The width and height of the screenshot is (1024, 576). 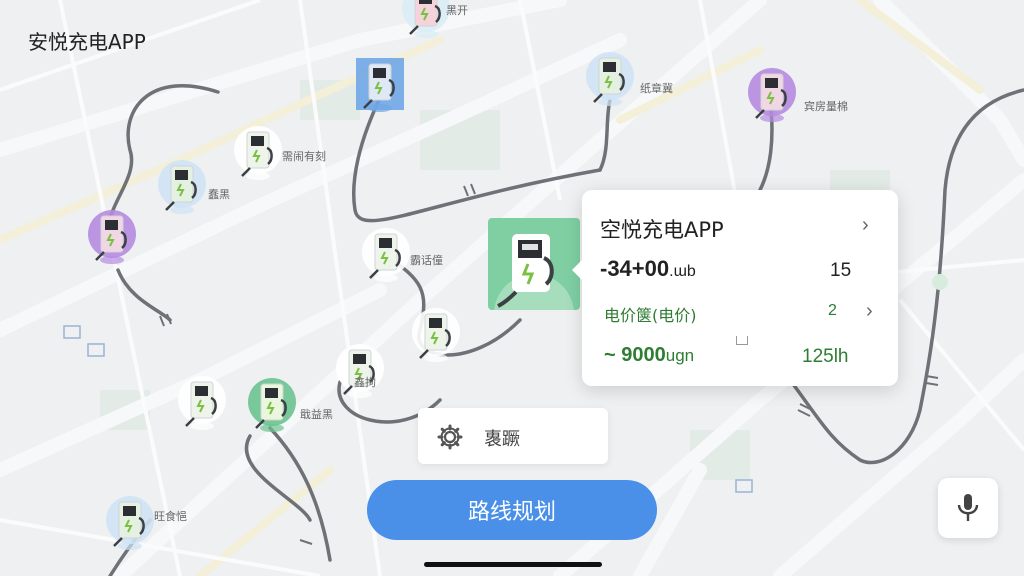 What do you see at coordinates (832, 310) in the screenshot?
I see `price-value: 2` at bounding box center [832, 310].